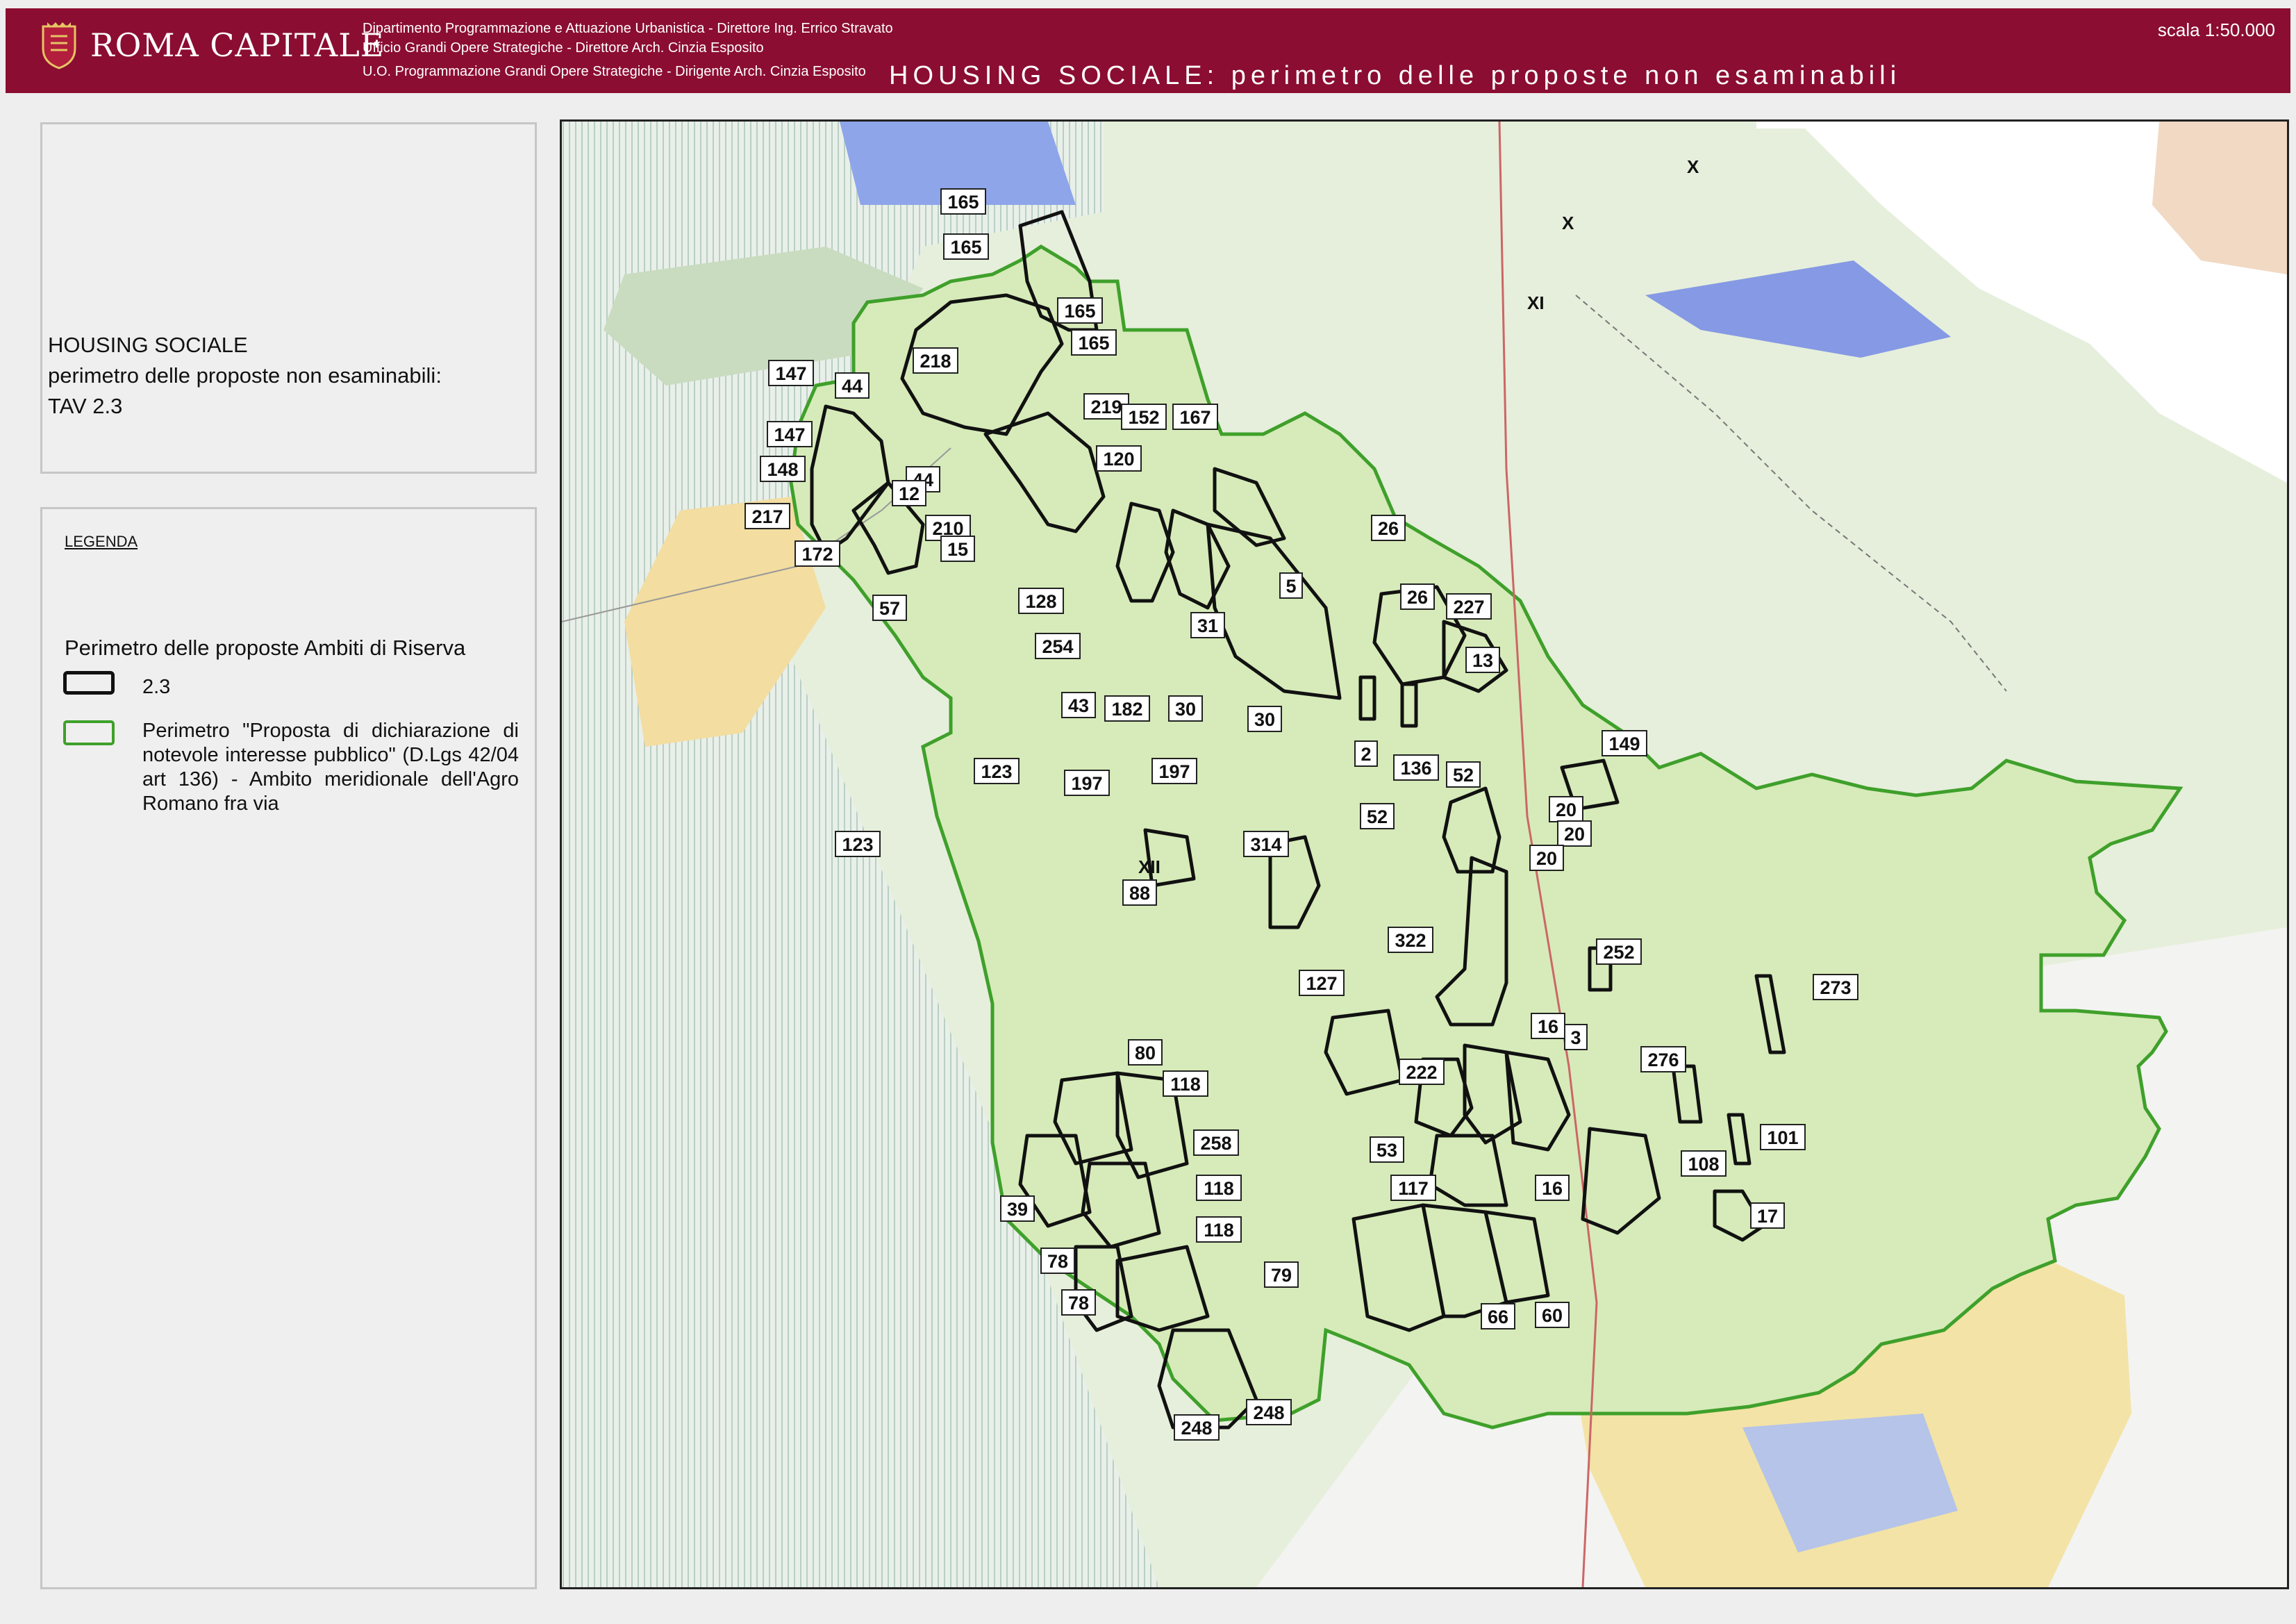  I want to click on area-label-43: 43, so click(1078, 705).